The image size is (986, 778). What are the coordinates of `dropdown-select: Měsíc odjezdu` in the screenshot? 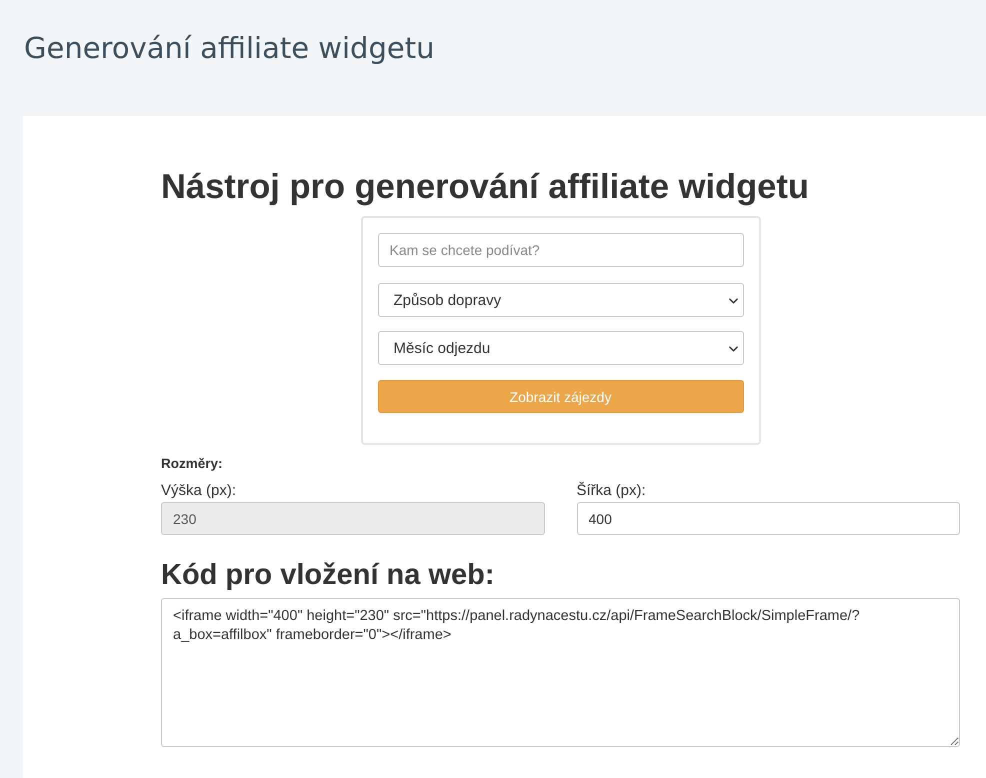 It's located at (561, 348).